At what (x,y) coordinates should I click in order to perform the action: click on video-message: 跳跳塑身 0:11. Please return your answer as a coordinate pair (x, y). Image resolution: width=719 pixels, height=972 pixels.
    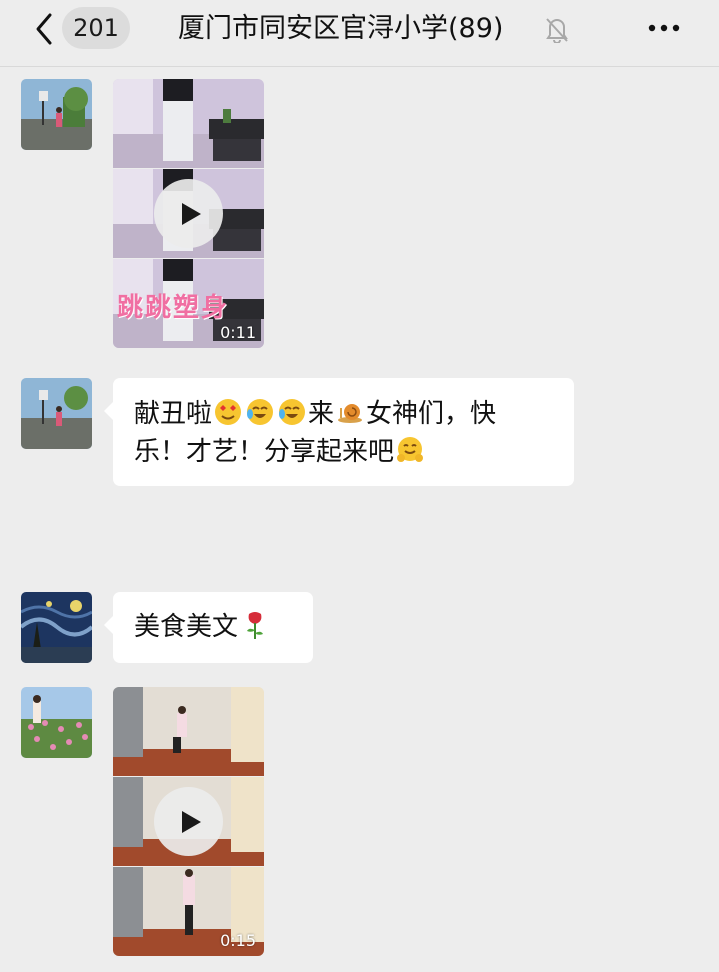
    Looking at the image, I should click on (188, 213).